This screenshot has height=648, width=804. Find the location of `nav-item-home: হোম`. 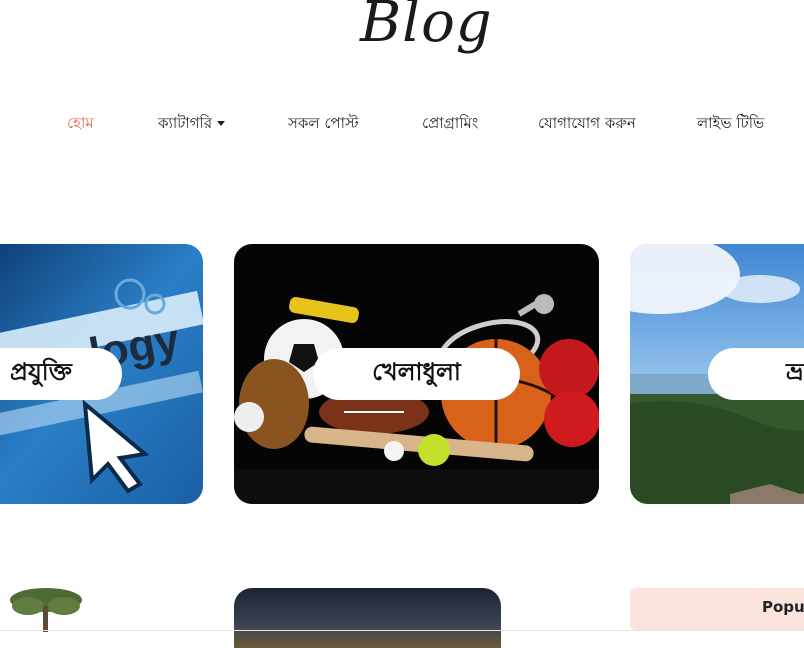

nav-item-home: হোম is located at coordinates (80, 123).